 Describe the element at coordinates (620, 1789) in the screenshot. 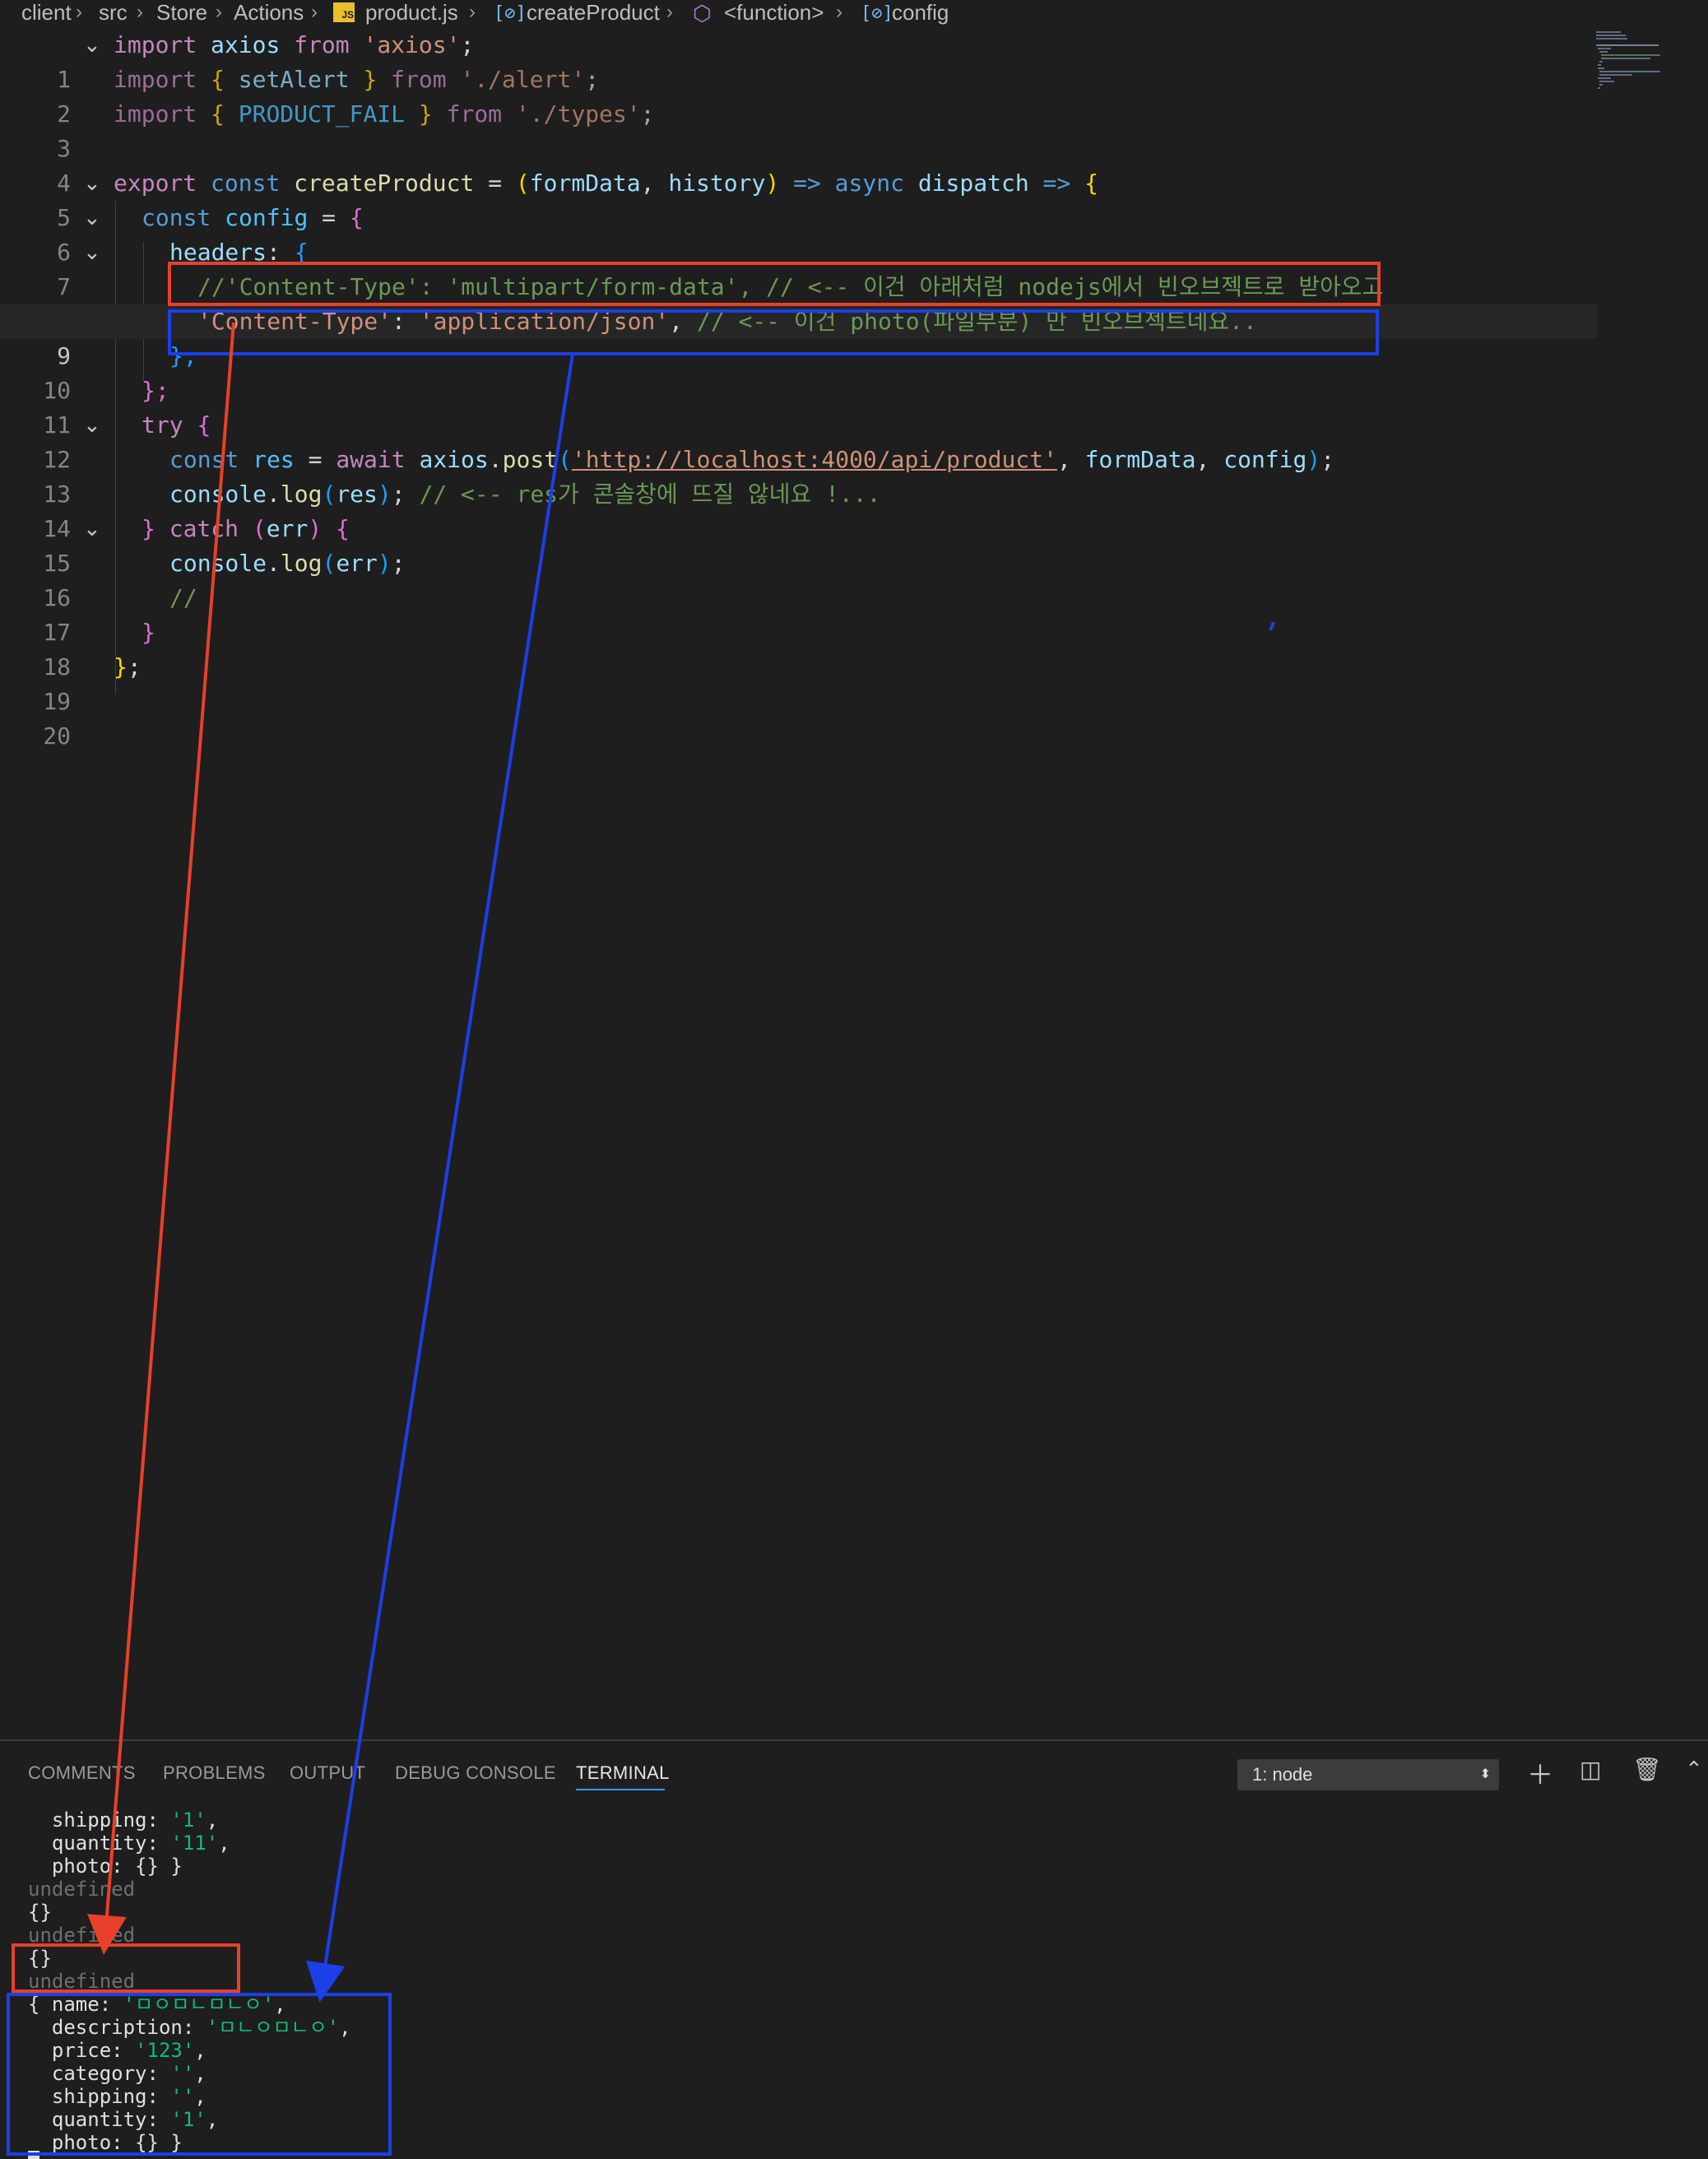

I see `active-tab-indicator` at that location.